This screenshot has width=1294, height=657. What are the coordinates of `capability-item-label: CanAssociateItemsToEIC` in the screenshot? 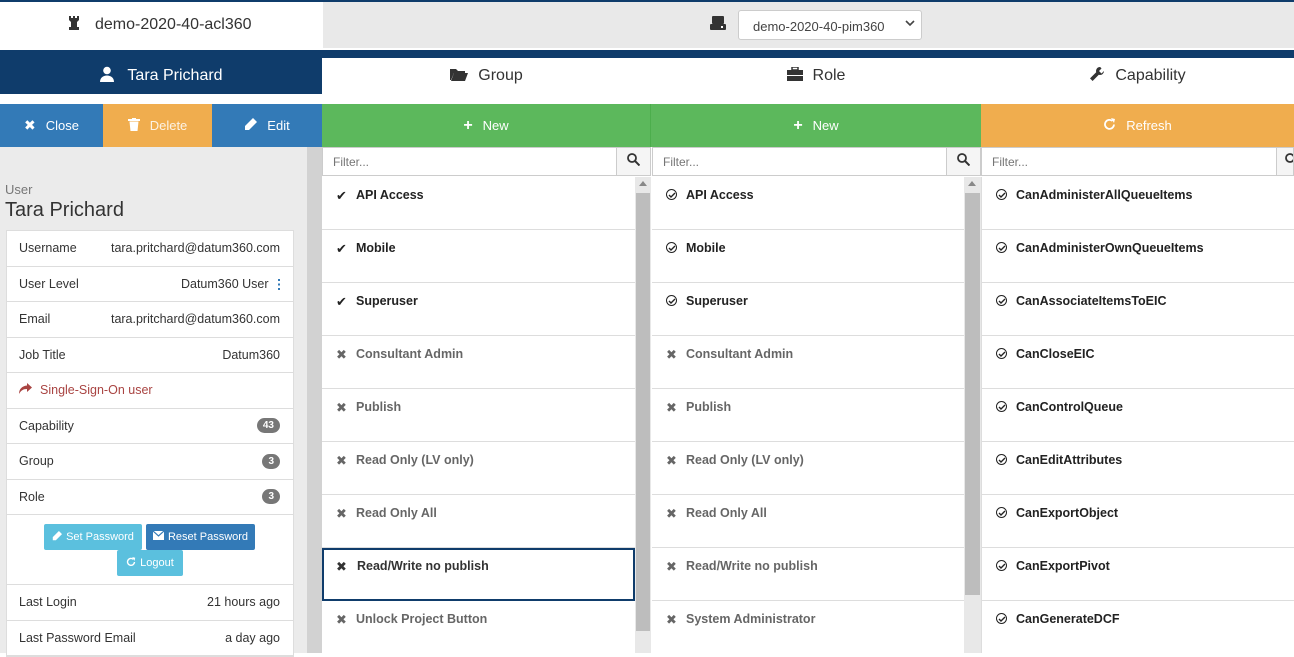 It's located at (1091, 301).